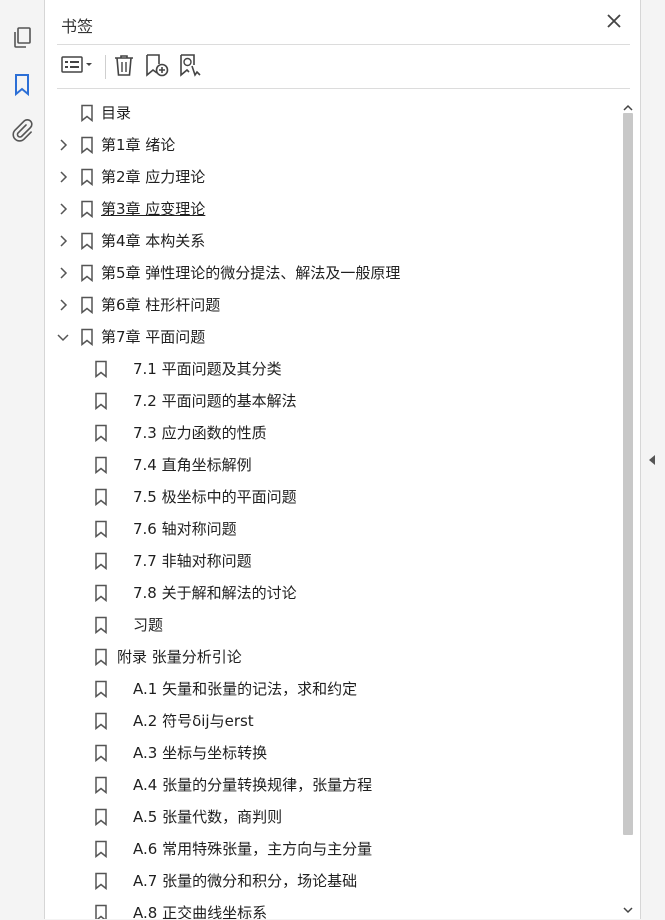 This screenshot has width=665, height=920. What do you see at coordinates (192, 561) in the screenshot?
I see `bookmark-label: 7.7 非轴对称问题` at bounding box center [192, 561].